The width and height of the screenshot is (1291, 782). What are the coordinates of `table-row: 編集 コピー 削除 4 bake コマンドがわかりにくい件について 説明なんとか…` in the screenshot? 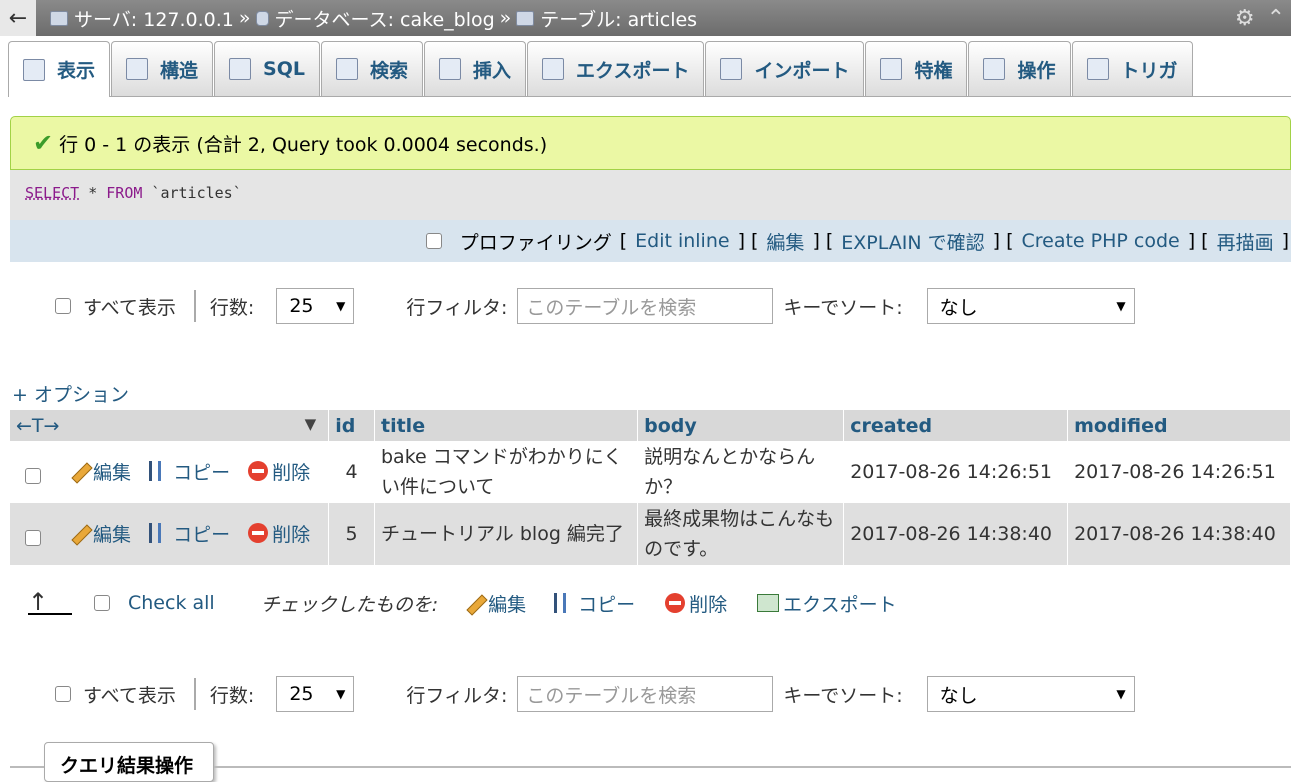 It's located at (650, 472).